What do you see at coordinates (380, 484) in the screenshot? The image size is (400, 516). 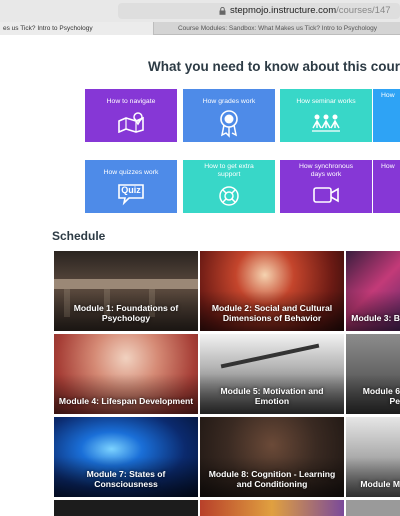 I see `module-card-label: Module M` at bounding box center [380, 484].